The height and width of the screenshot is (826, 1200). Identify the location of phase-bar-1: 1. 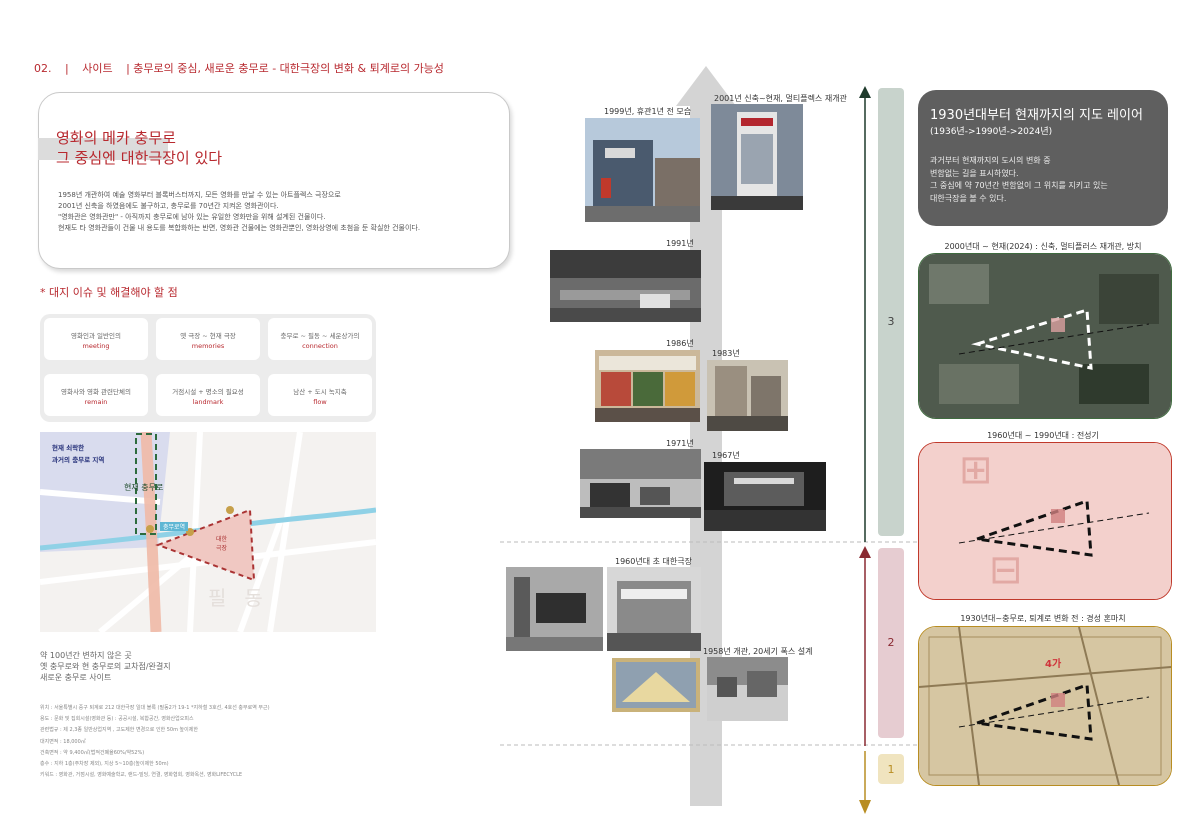
(891, 769).